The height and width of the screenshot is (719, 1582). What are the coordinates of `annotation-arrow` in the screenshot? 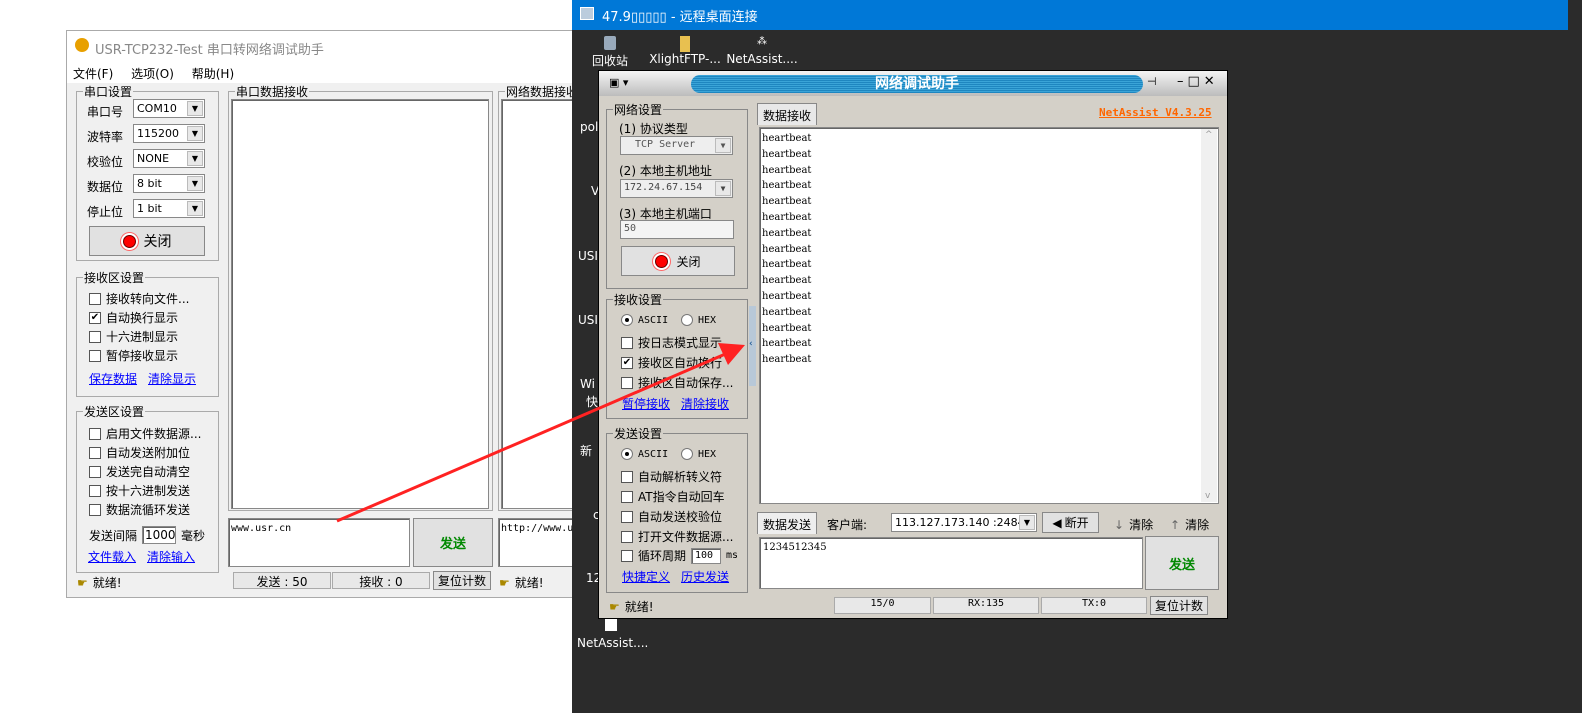 It's located at (540, 433).